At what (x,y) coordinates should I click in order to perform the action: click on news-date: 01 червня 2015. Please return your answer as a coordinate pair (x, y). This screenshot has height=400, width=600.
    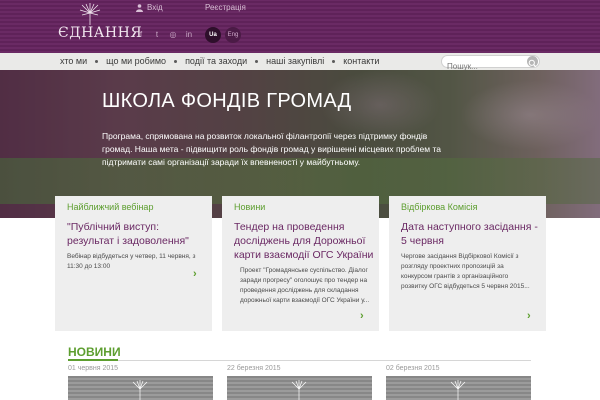
    Looking at the image, I should click on (93, 368).